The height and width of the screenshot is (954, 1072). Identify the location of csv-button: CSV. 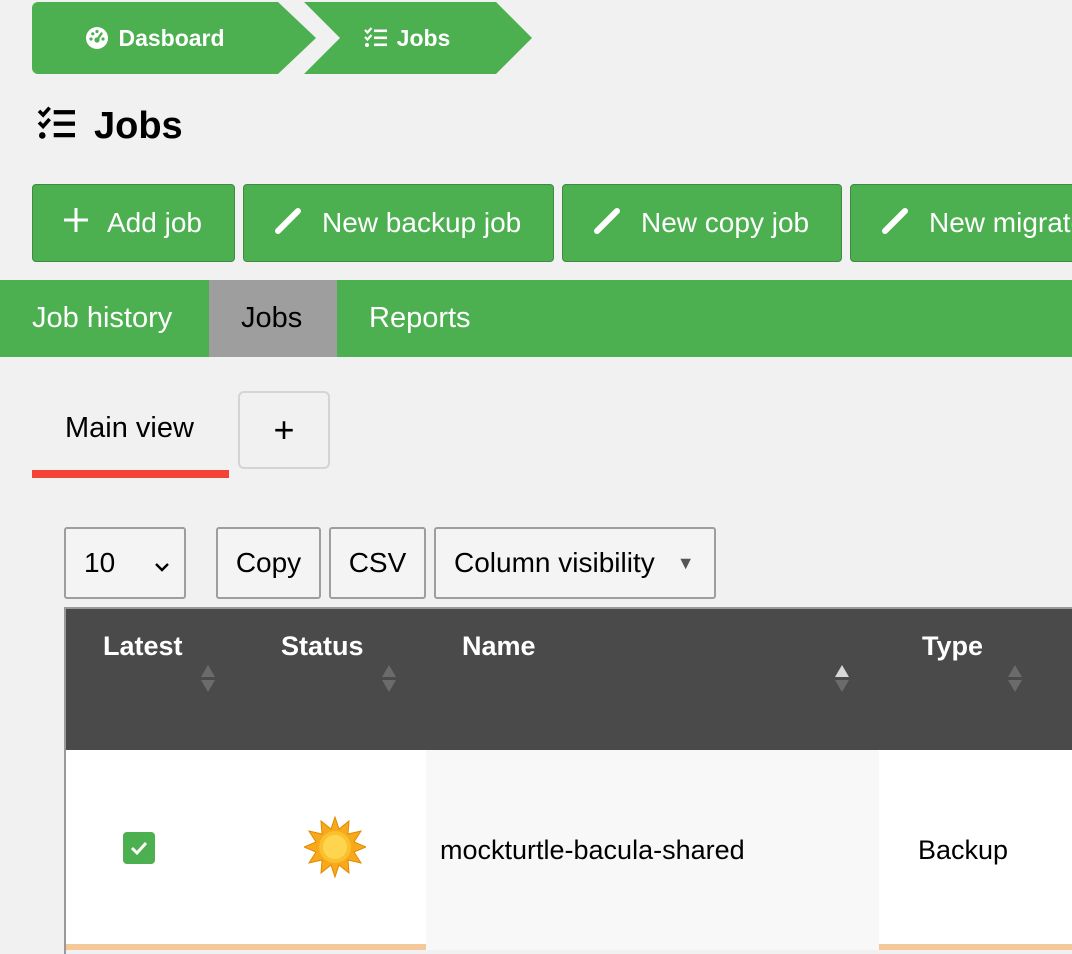
(377, 563).